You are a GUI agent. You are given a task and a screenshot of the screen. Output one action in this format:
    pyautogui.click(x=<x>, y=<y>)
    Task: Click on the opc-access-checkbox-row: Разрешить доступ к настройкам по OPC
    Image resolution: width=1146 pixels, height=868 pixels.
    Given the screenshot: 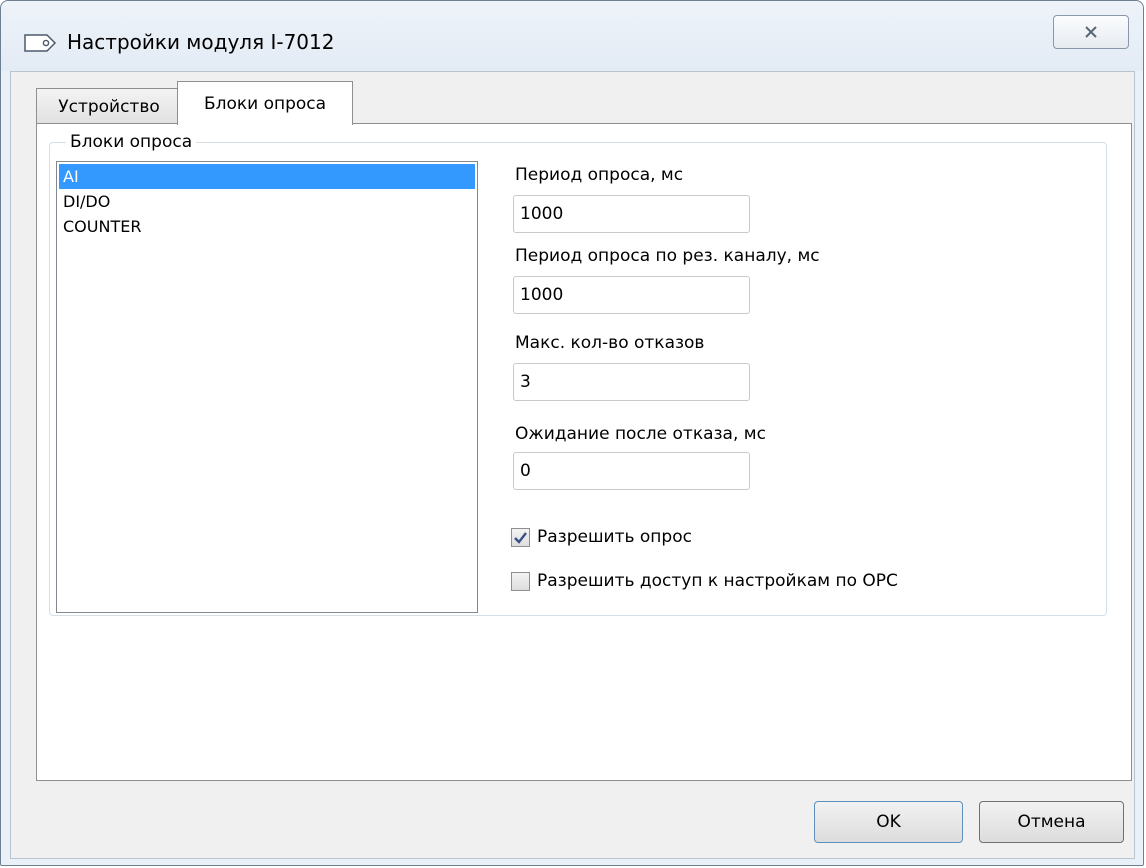 What is the action you would take?
    pyautogui.click(x=704, y=581)
    